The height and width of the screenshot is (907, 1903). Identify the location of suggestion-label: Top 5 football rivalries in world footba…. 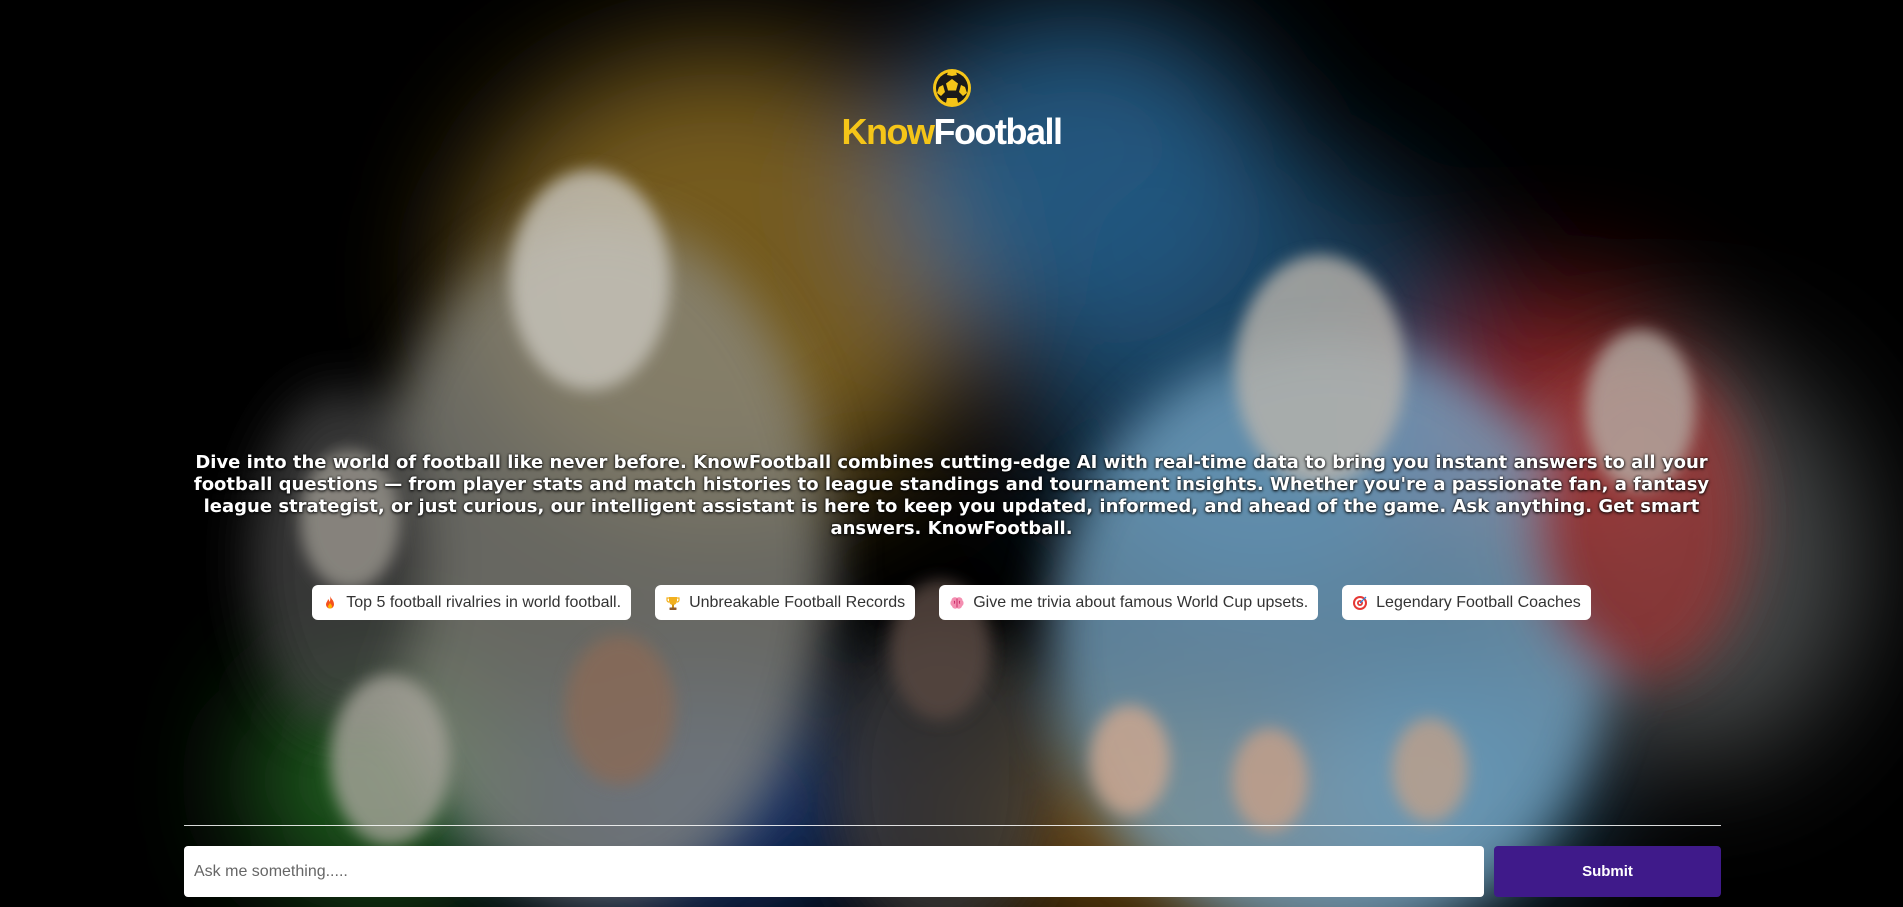
(484, 602).